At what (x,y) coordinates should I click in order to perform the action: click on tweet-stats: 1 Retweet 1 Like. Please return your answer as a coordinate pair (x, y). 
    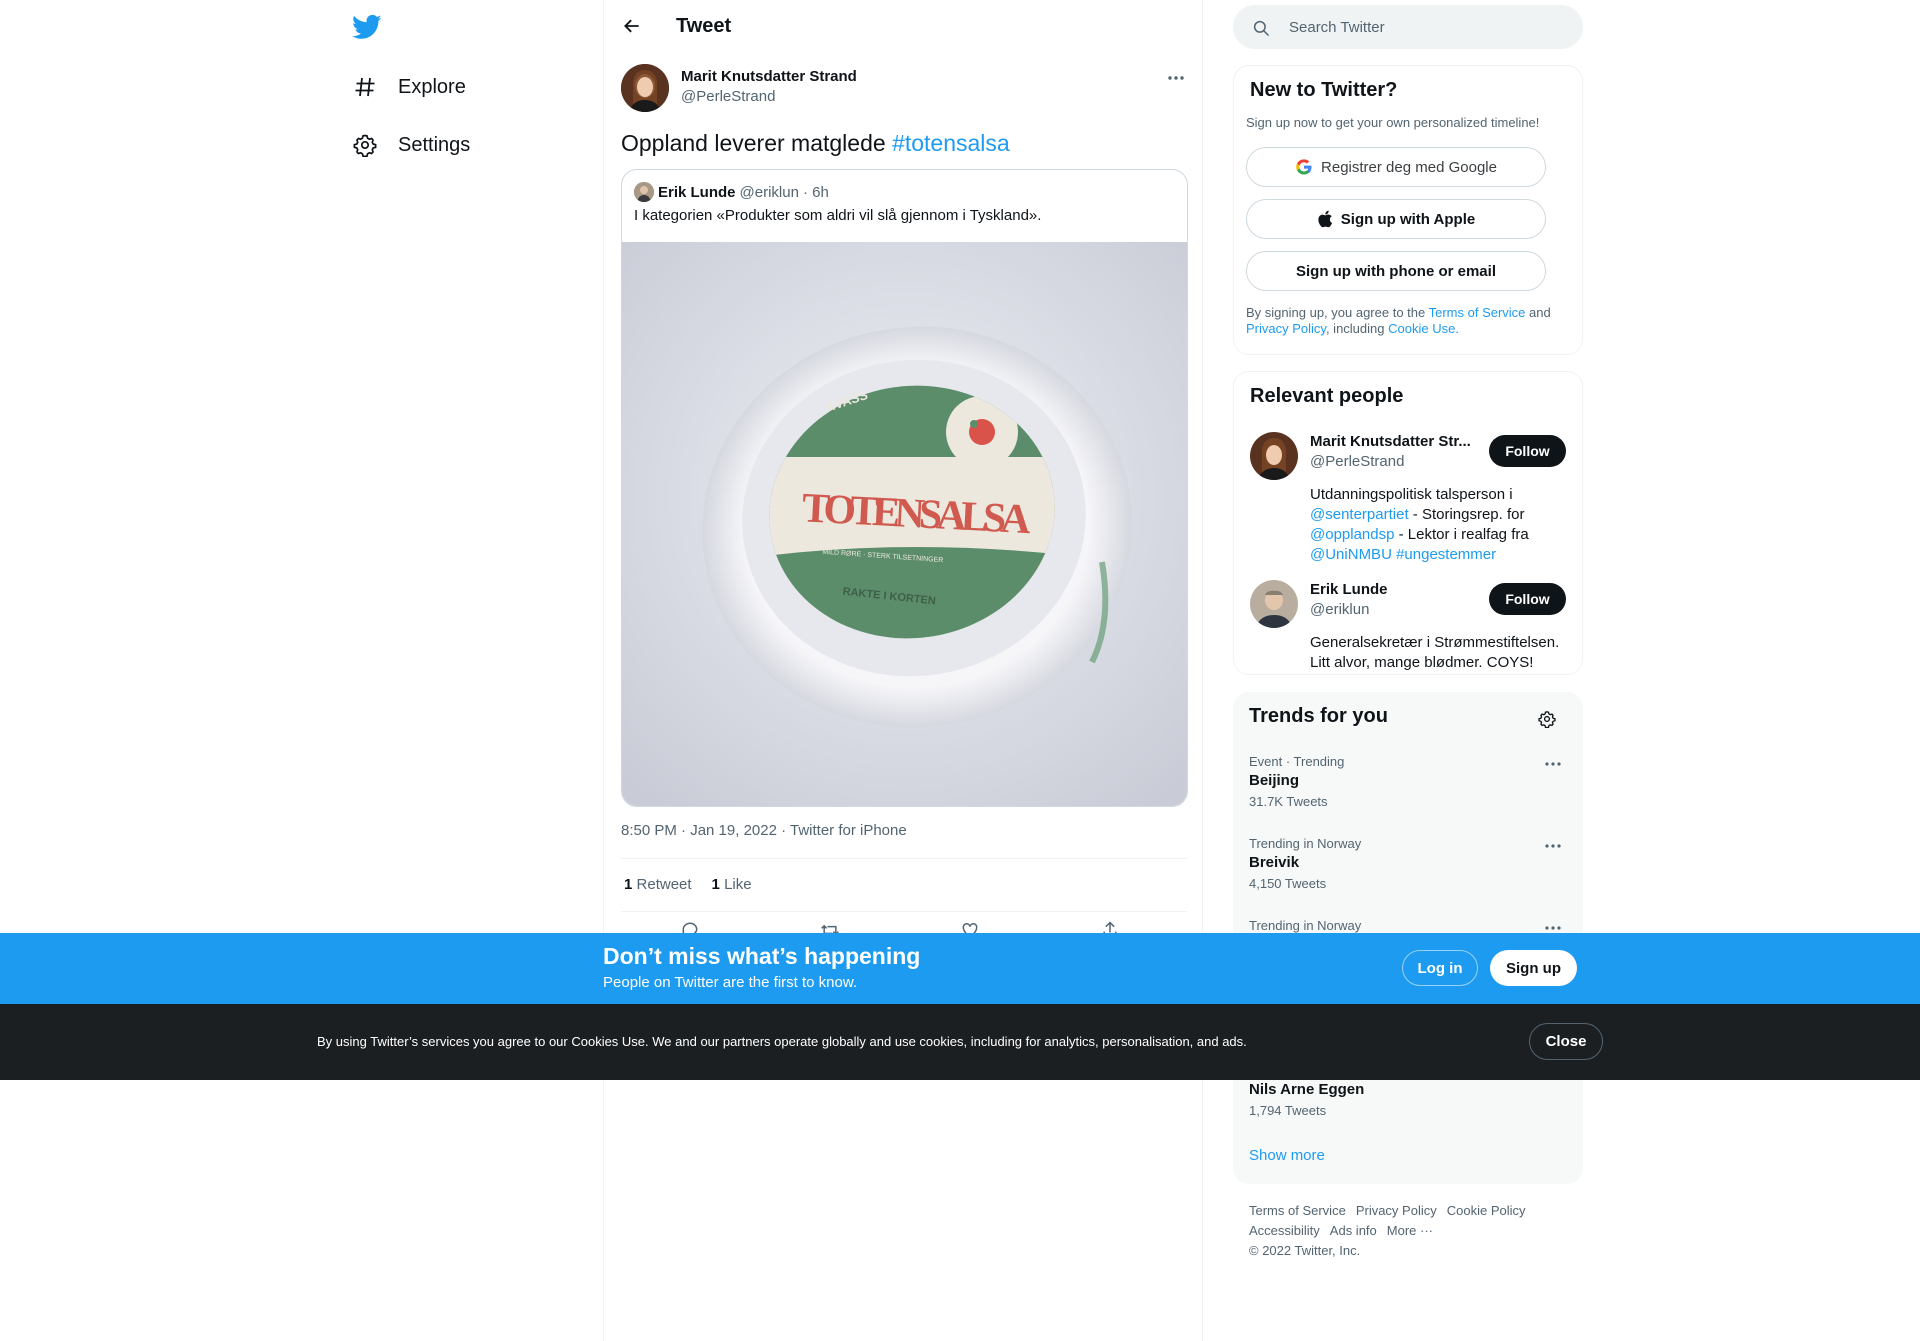
    Looking at the image, I should click on (688, 884).